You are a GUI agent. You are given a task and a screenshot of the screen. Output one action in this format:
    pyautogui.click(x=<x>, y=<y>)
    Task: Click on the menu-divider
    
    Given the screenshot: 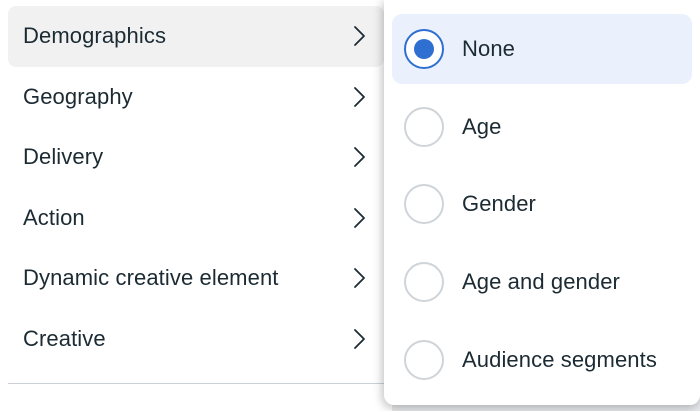 What is the action you would take?
    pyautogui.click(x=196, y=383)
    